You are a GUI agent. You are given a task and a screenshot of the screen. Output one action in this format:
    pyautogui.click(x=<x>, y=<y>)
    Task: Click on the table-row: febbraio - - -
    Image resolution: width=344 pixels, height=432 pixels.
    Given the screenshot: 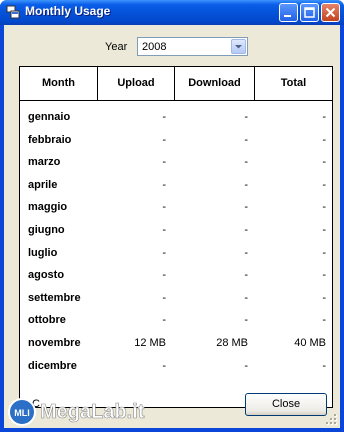 What is the action you would take?
    pyautogui.click(x=176, y=141)
    